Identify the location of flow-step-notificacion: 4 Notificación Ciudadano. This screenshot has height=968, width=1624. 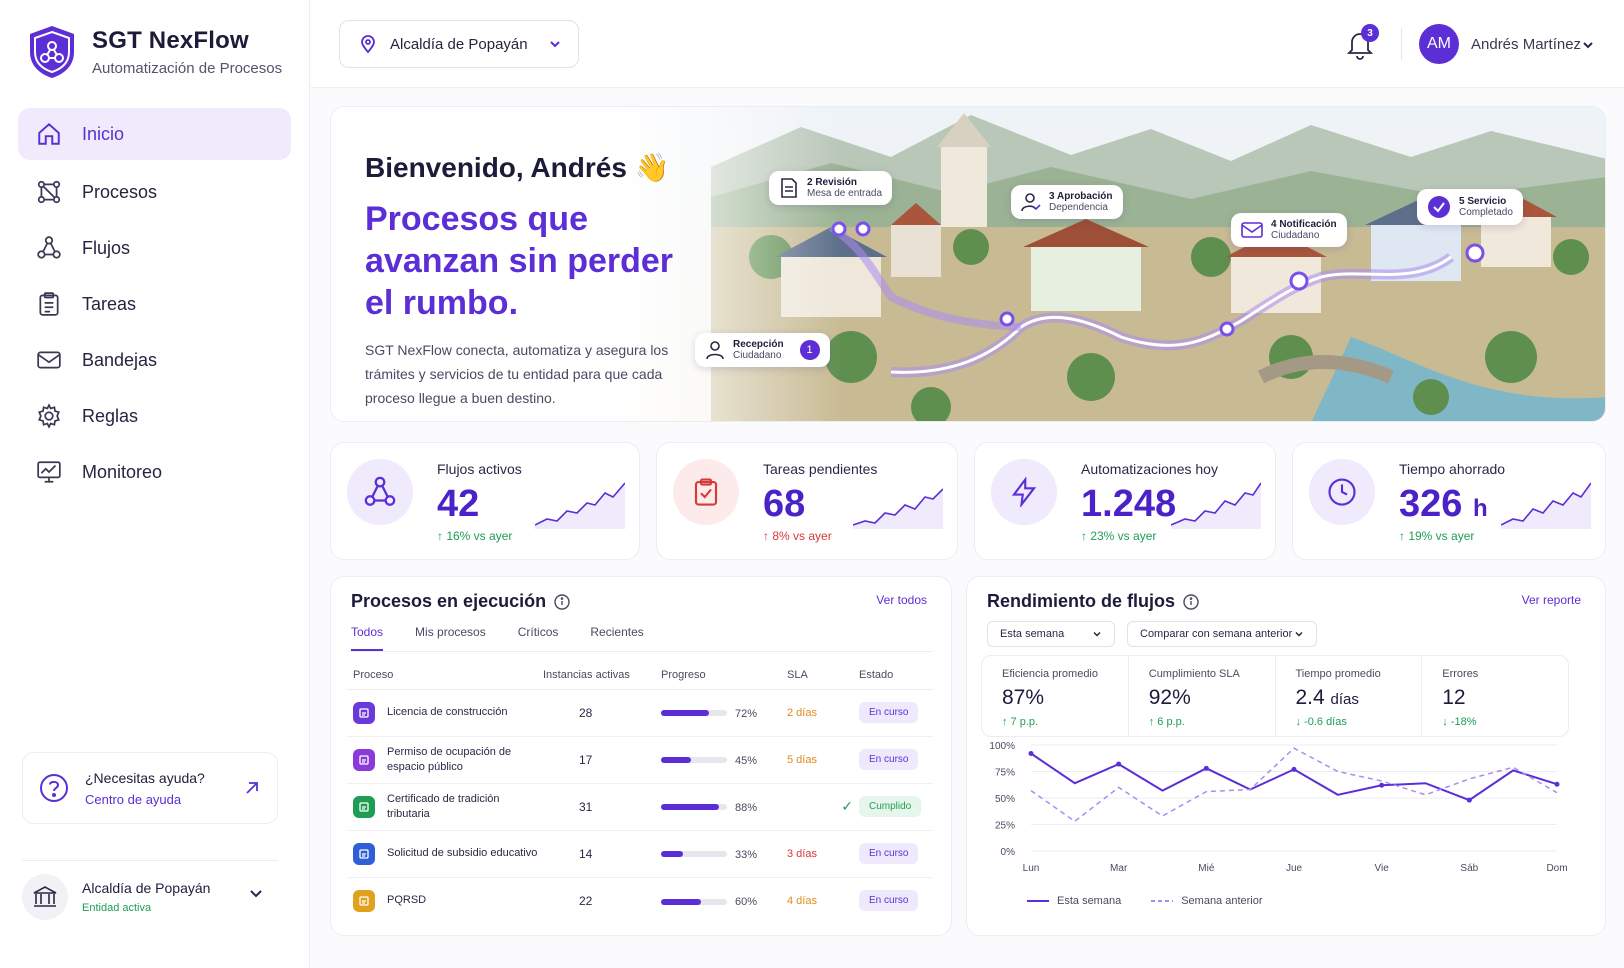
(1289, 230).